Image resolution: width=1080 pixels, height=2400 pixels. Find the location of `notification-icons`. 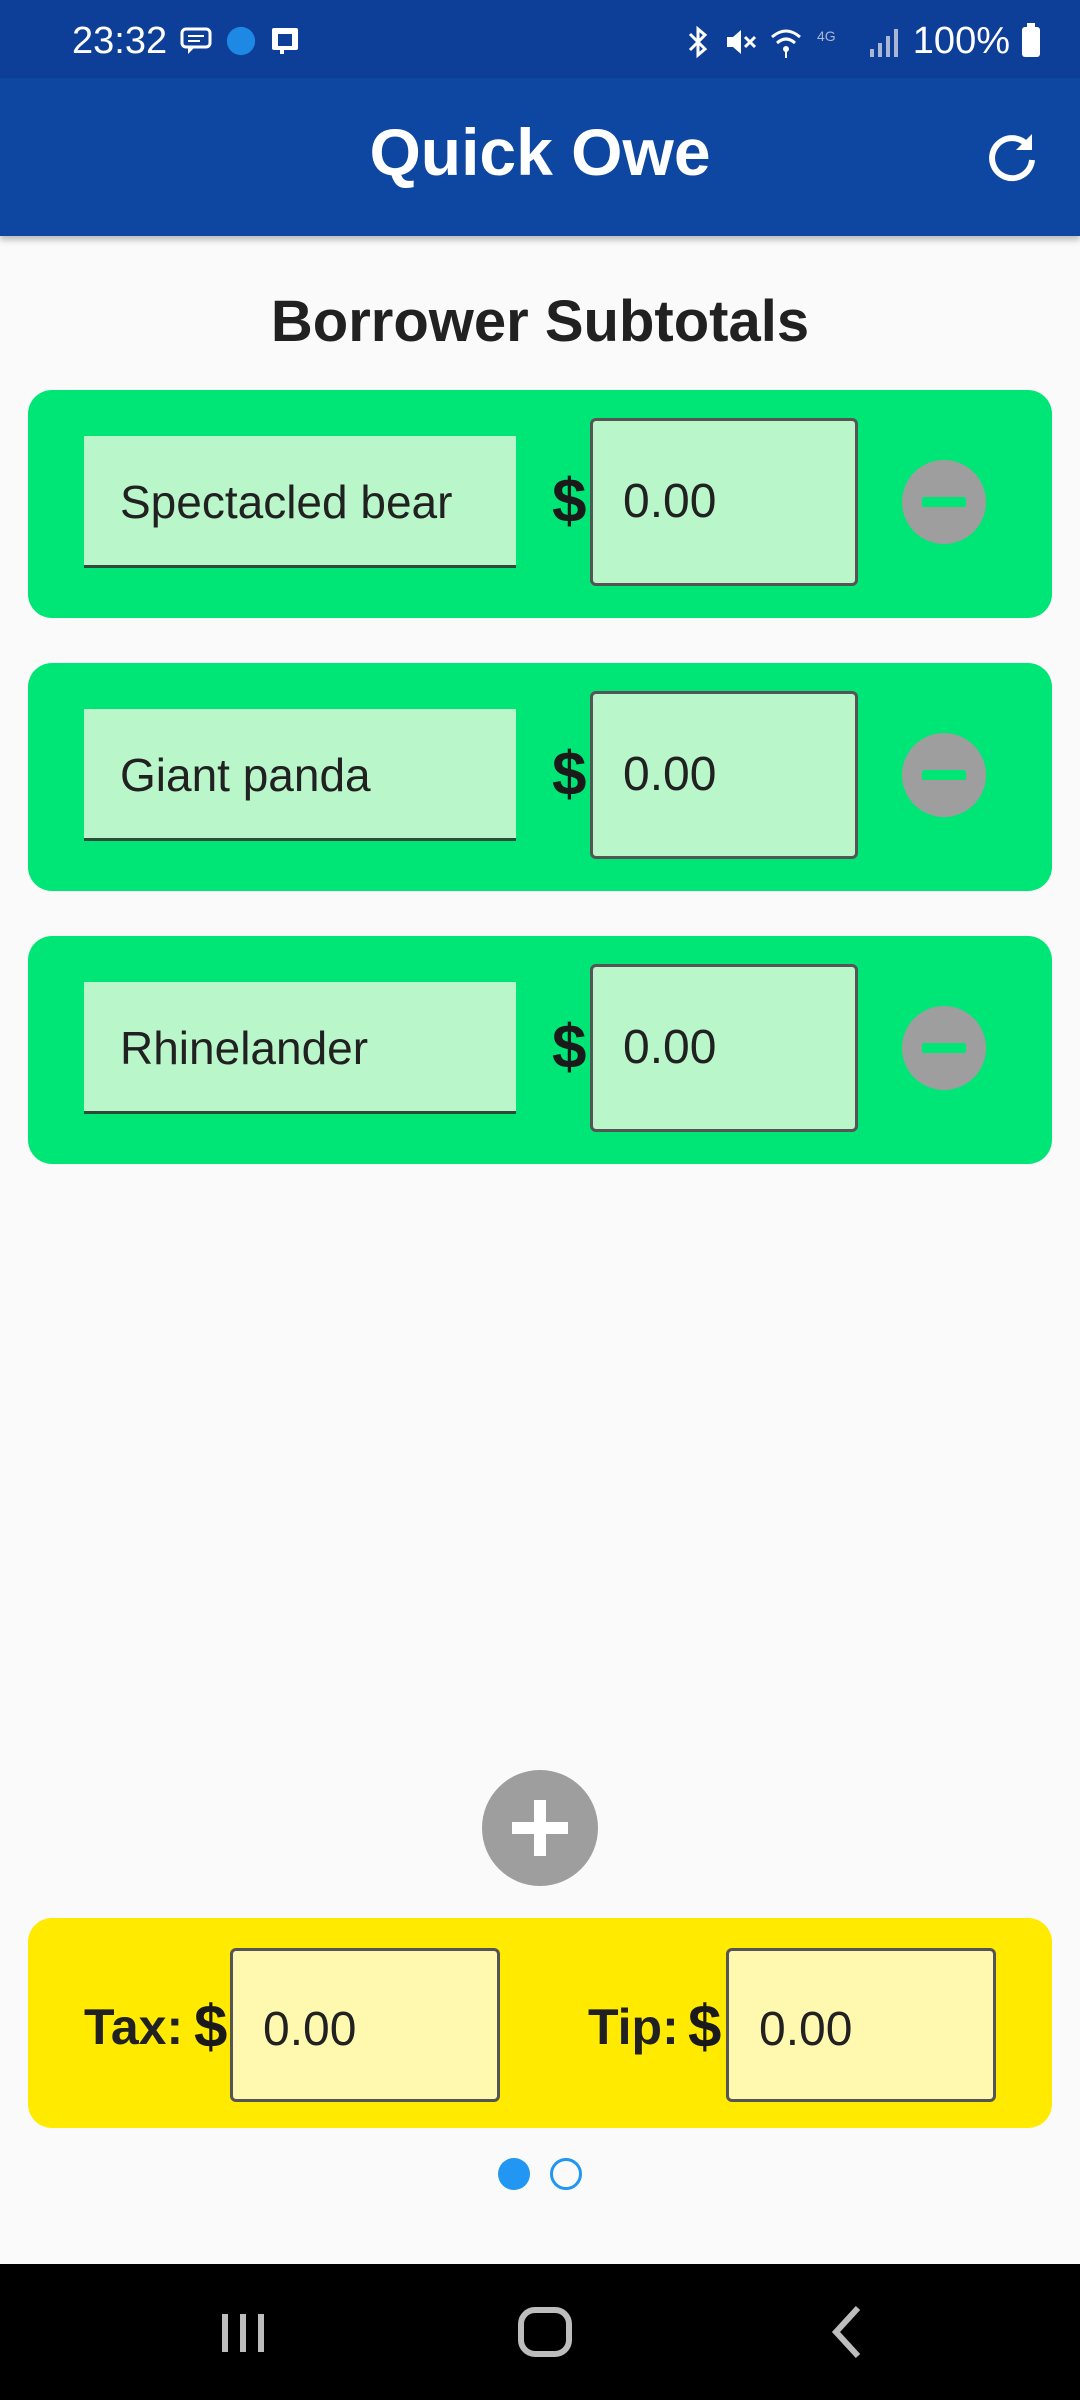

notification-icons is located at coordinates (241, 41).